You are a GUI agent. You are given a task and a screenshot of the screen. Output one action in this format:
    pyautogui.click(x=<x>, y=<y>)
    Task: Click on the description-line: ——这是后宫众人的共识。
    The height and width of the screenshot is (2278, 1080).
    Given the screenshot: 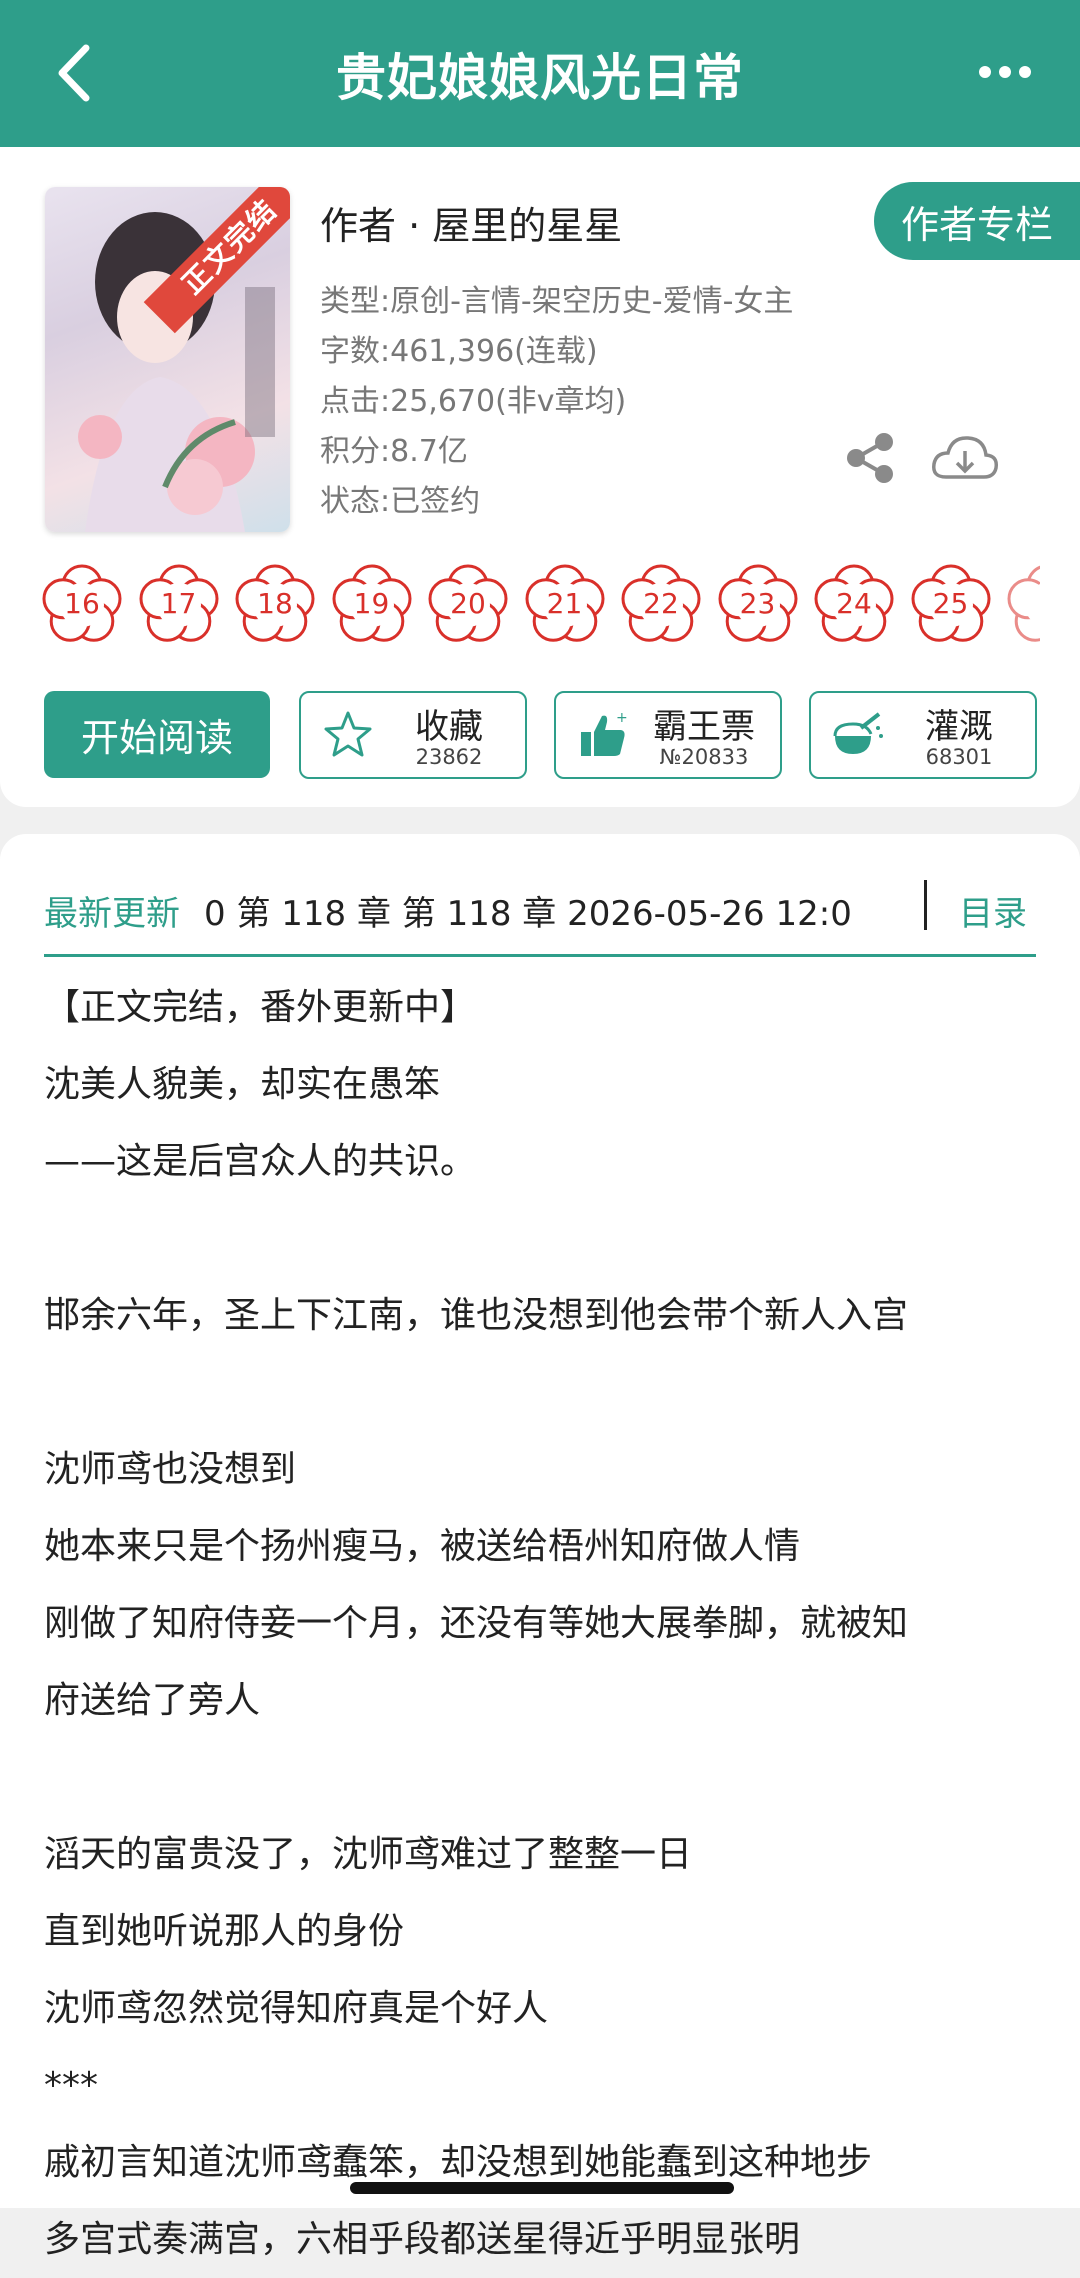 What is the action you would take?
    pyautogui.click(x=544, y=1161)
    